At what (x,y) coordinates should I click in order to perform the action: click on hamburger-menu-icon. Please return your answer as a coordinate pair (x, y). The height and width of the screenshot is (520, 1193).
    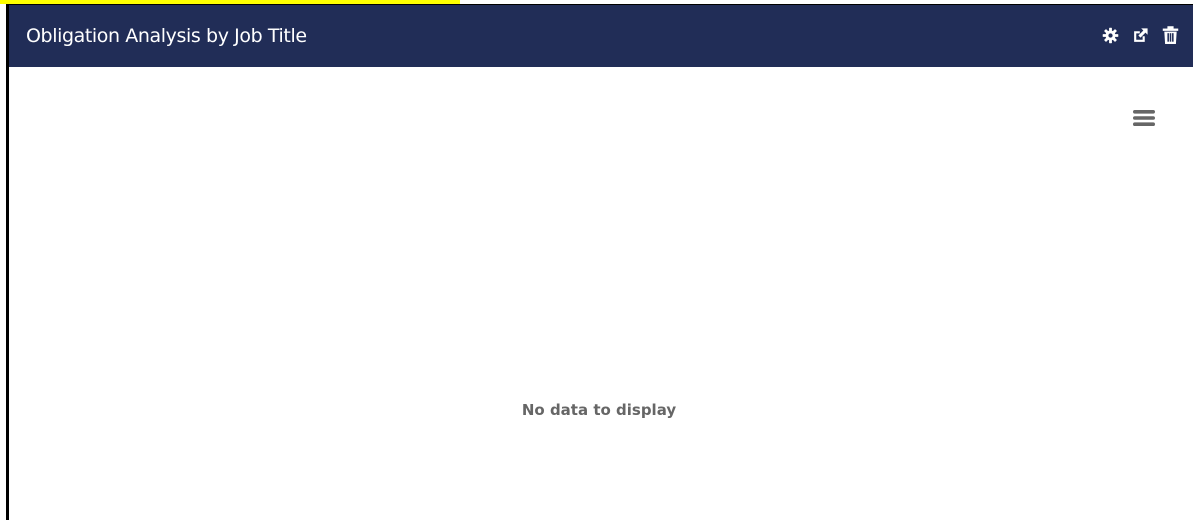
    Looking at the image, I should click on (1144, 118).